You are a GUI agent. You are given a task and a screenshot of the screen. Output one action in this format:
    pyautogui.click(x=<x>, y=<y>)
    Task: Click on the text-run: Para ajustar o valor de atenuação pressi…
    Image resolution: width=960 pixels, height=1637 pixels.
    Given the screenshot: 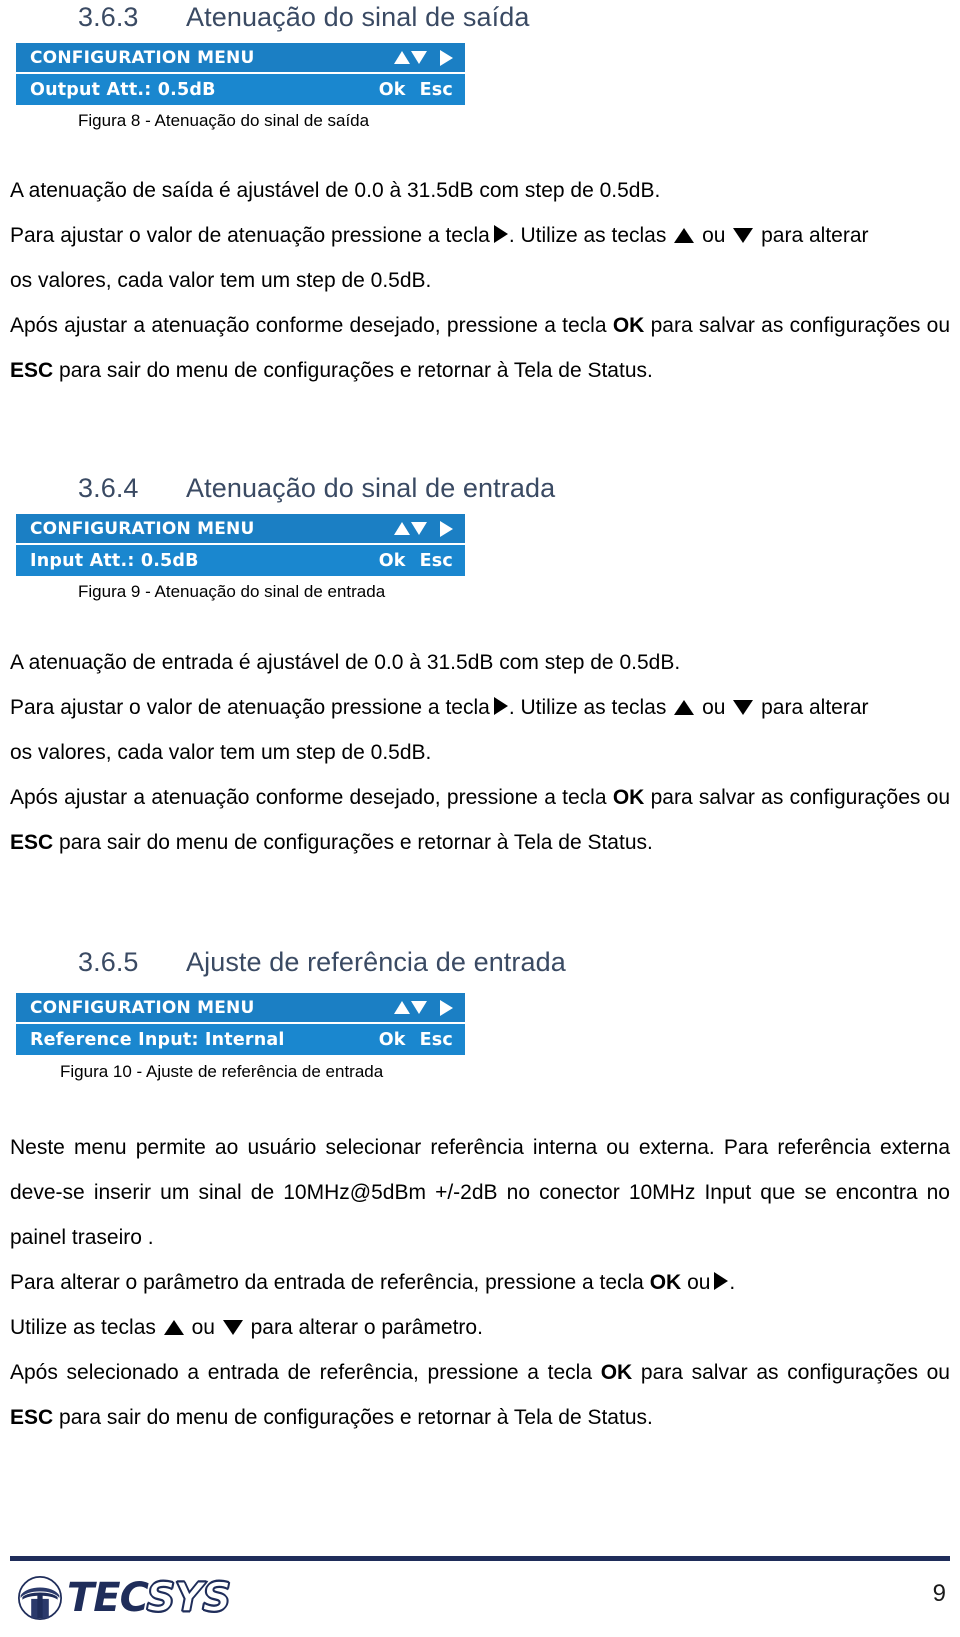 What is the action you would take?
    pyautogui.click(x=250, y=235)
    